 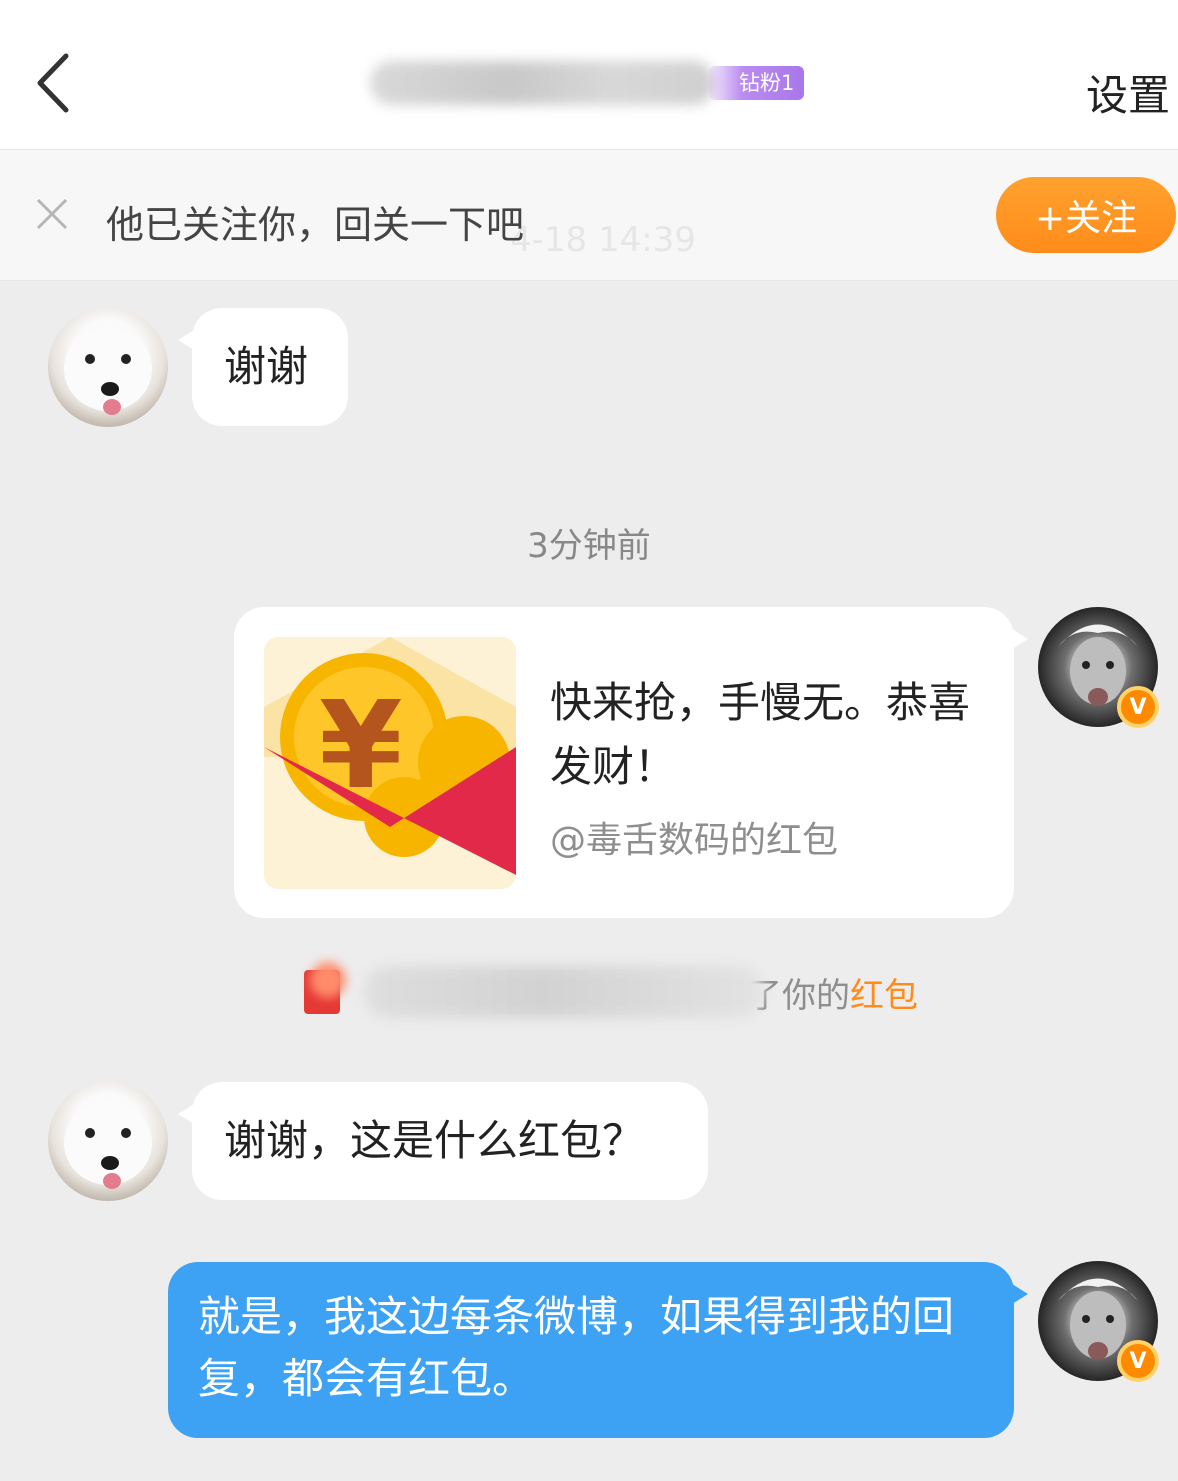 I want to click on follow-back-text: 他已关注你，回关一下吧, so click(x=315, y=225).